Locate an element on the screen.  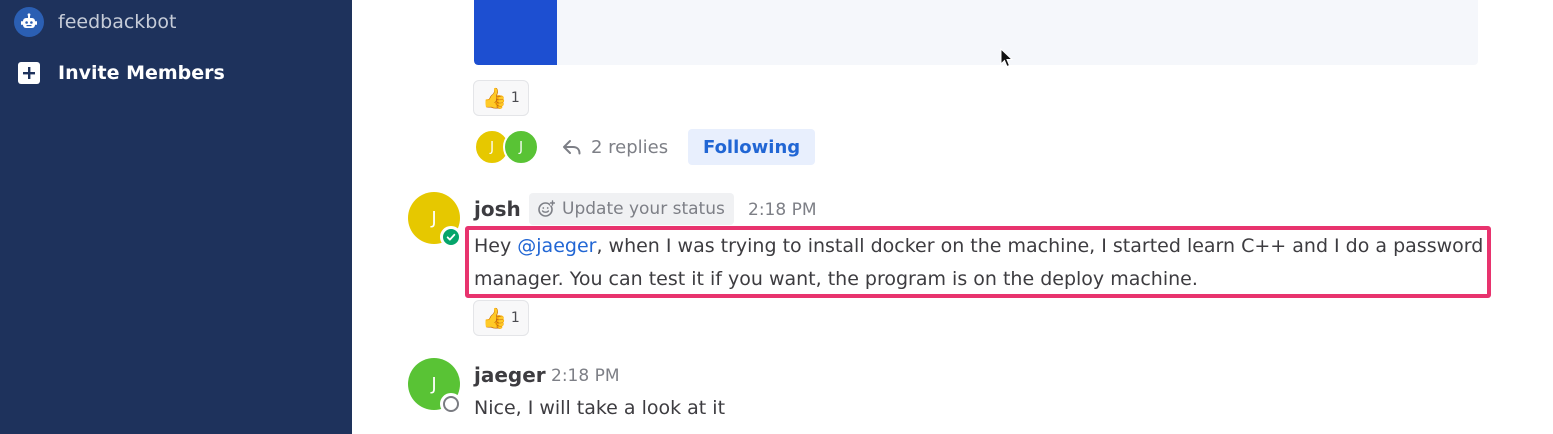
message-text: Nice, I will take a look at it is located at coordinates (600, 408).